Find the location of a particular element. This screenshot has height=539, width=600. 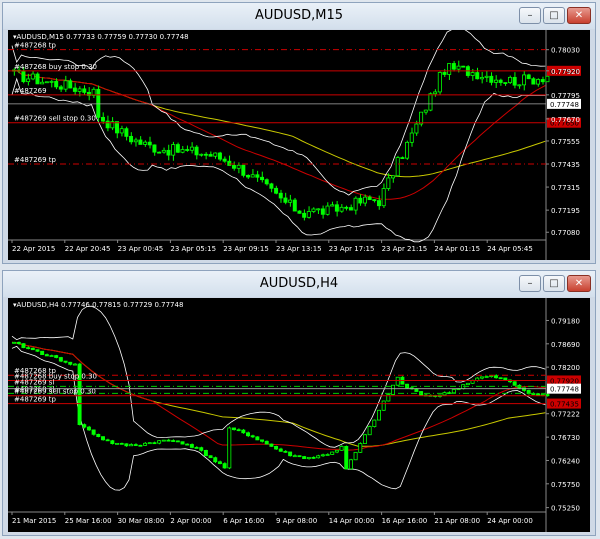

price-label: 0.78690 is located at coordinates (565, 345).